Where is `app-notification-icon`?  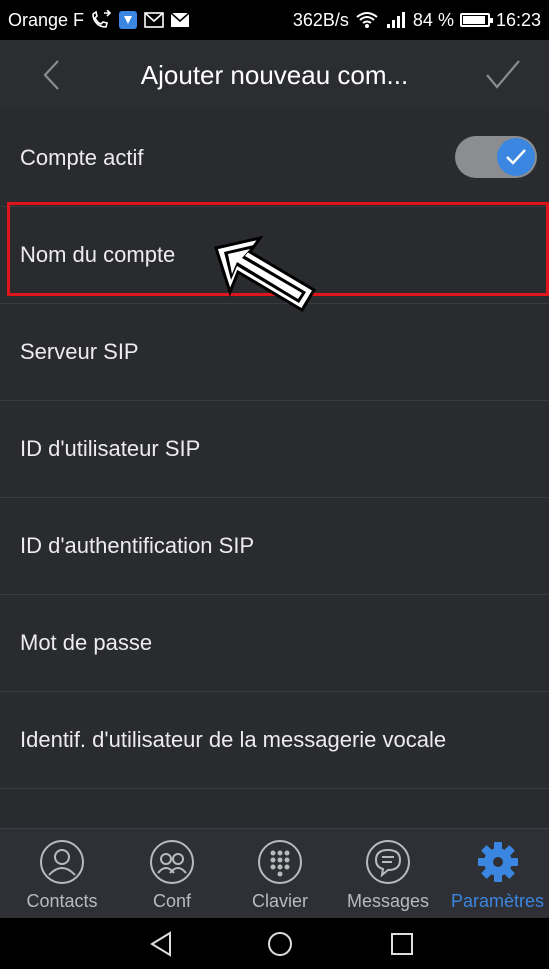
app-notification-icon is located at coordinates (128, 20).